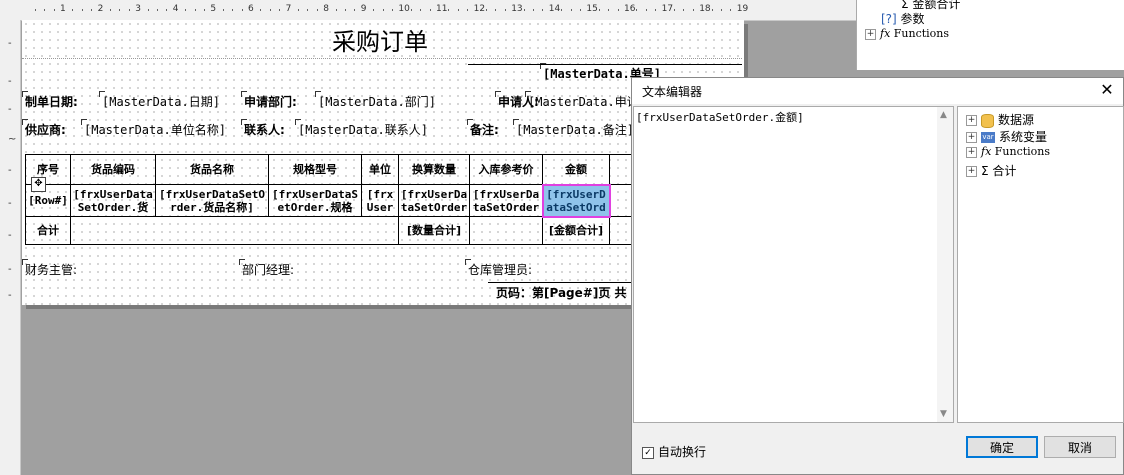 The height and width of the screenshot is (475, 1124). What do you see at coordinates (44, 128) in the screenshot?
I see `supplier-label: 供应商:` at bounding box center [44, 128].